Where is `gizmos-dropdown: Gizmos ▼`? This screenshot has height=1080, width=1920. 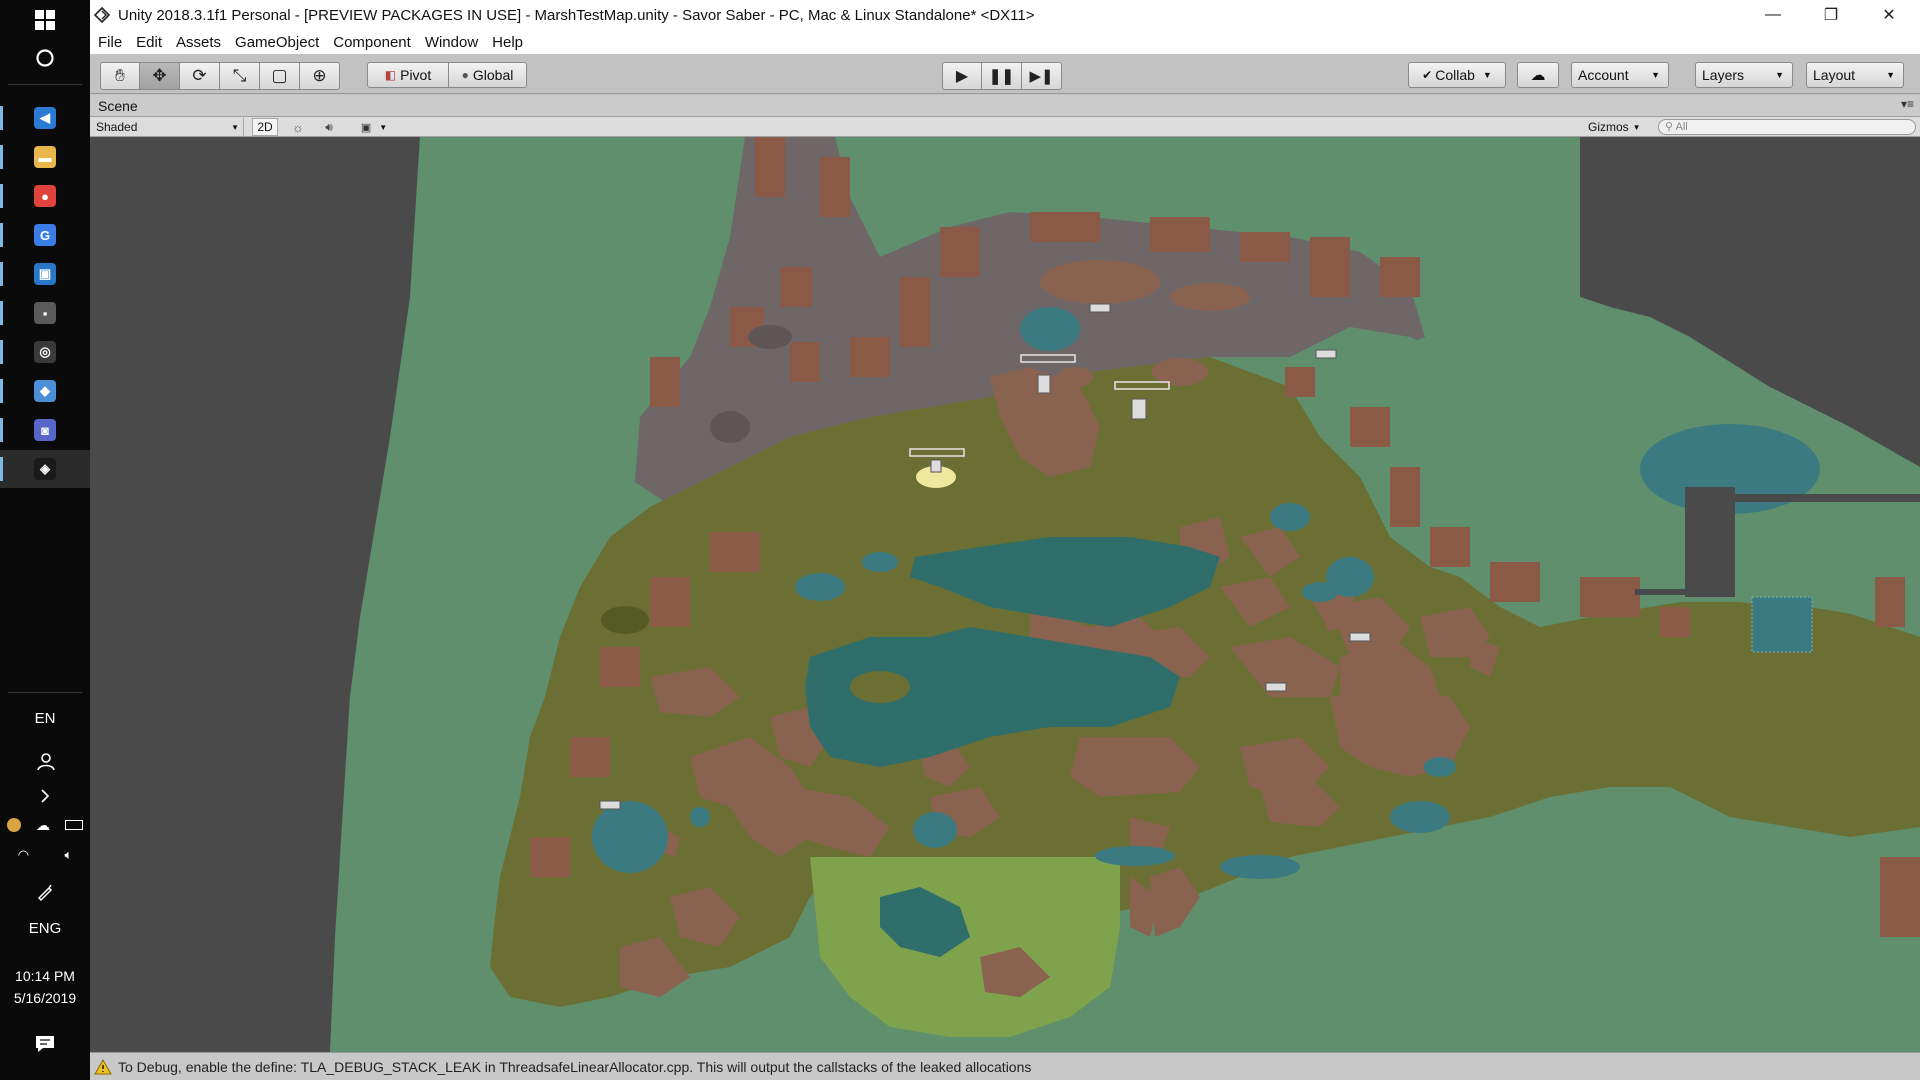
gizmos-dropdown: Gizmos ▼ is located at coordinates (1618, 127).